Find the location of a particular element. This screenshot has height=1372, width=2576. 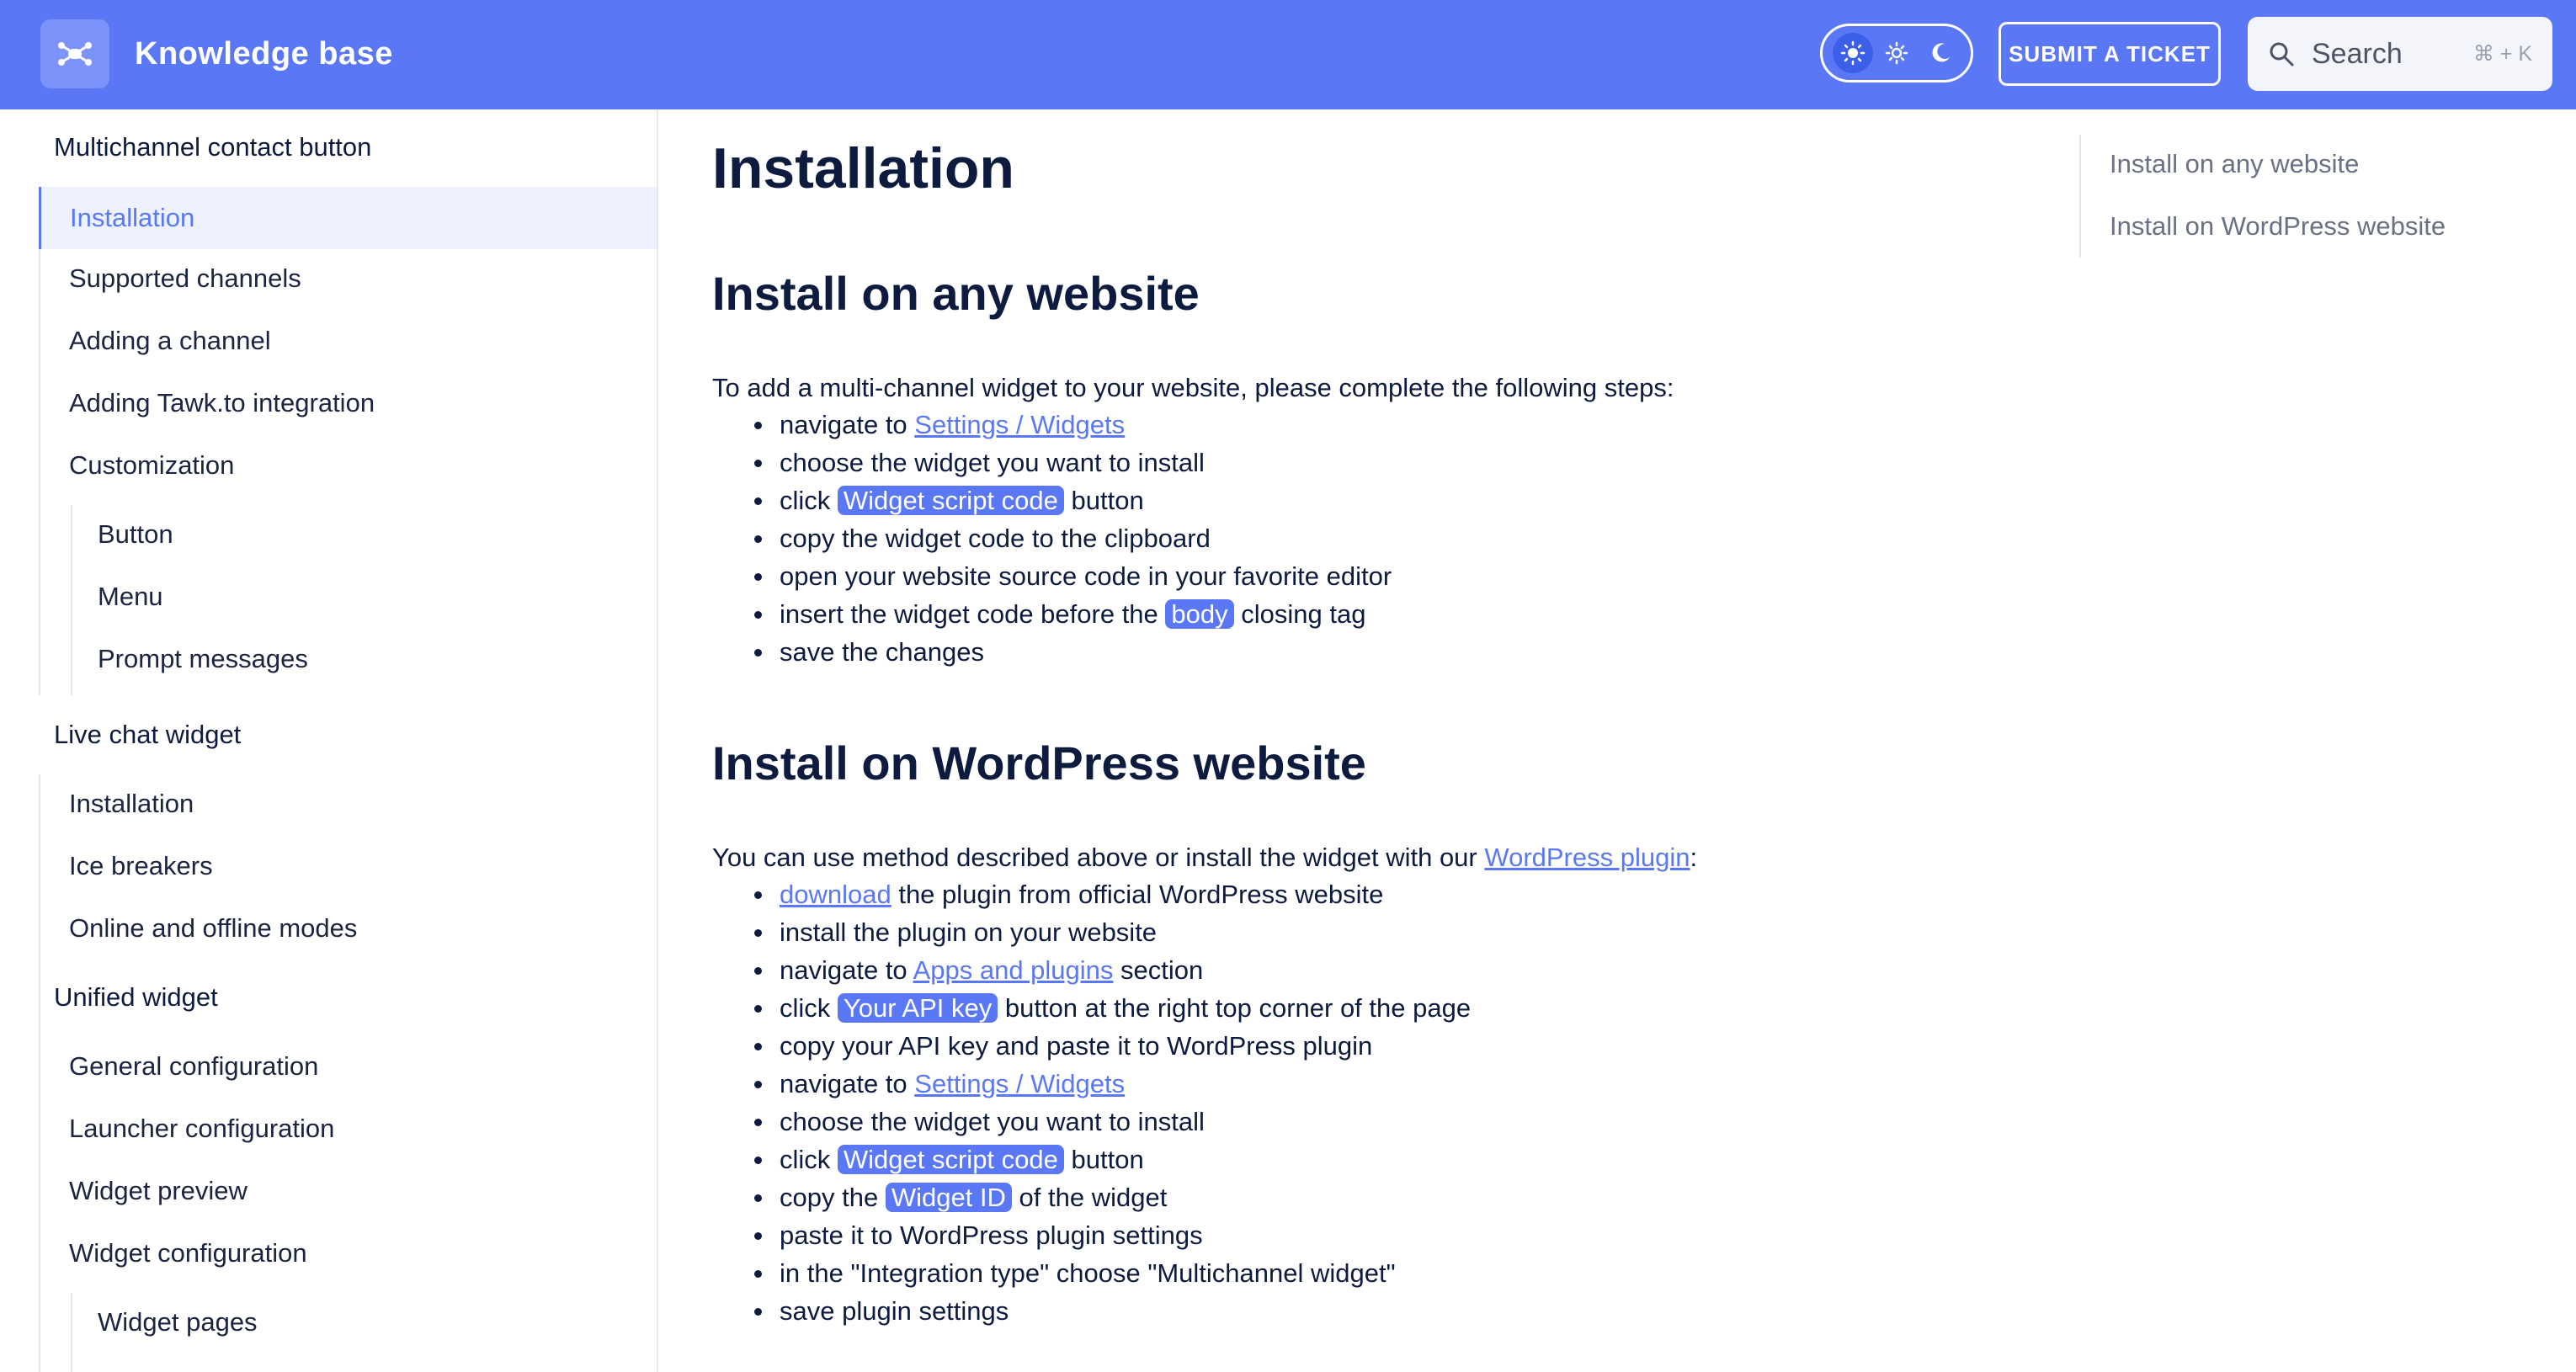

auto-brightness-icon is located at coordinates (1897, 53).